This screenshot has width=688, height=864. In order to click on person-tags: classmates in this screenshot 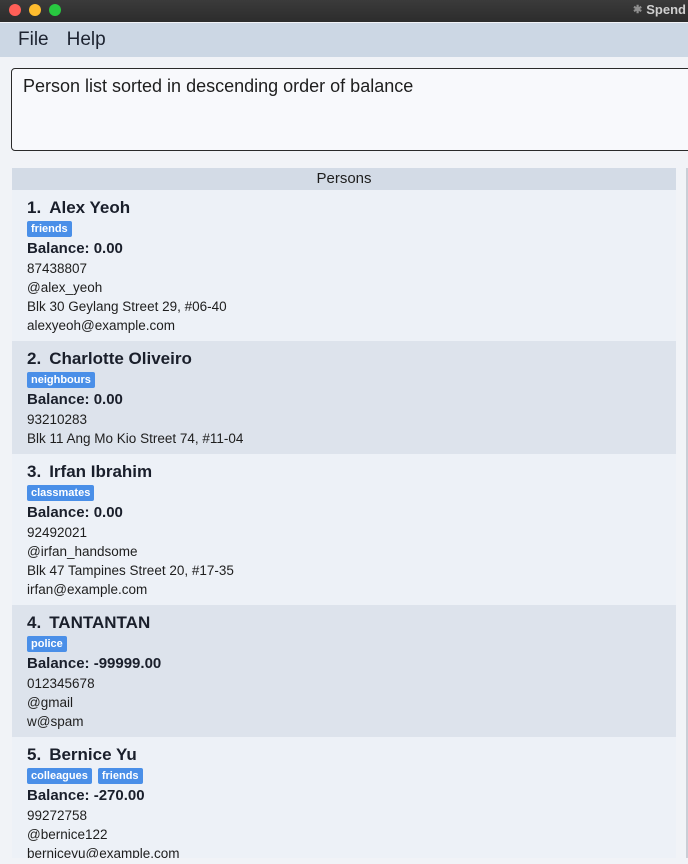, I will do `click(344, 493)`.